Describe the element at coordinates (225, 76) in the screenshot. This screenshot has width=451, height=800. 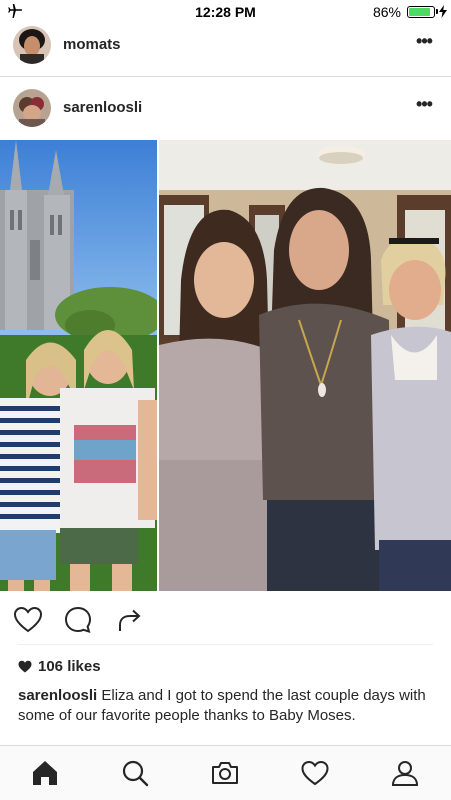
I see `post-divider` at that location.